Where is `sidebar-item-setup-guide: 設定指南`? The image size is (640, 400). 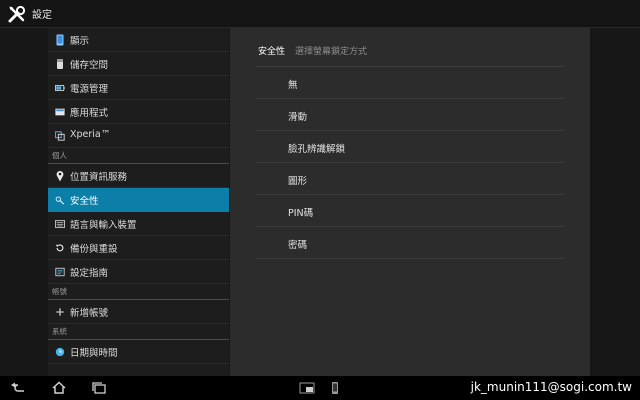
sidebar-item-setup-guide: 設定指南 is located at coordinates (138, 272).